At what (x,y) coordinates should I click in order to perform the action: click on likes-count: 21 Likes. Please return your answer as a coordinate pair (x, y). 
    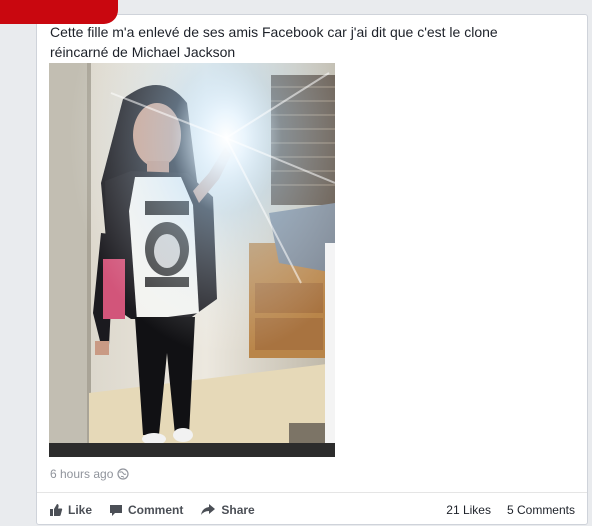
    Looking at the image, I should click on (468, 510).